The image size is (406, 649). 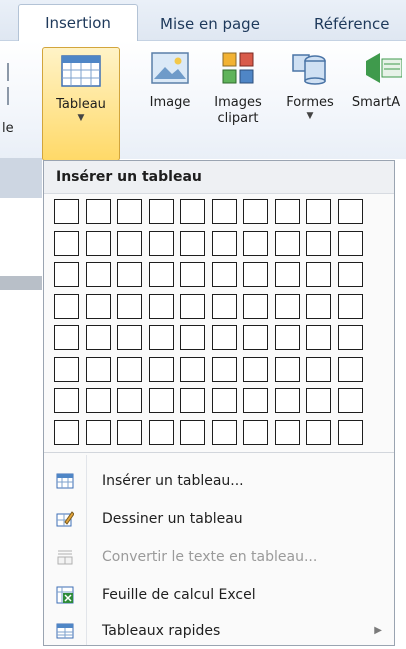 I want to click on tab-mise-en-page: Mise en page, so click(x=210, y=24).